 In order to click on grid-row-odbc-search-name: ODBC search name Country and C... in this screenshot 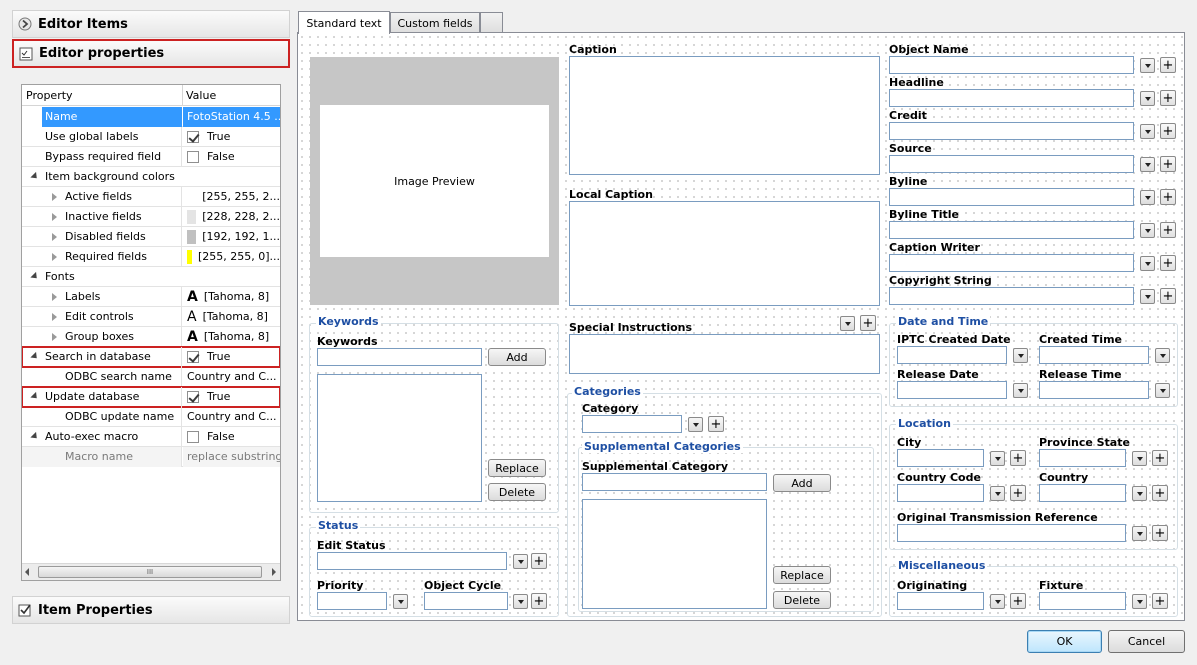, I will do `click(151, 376)`.